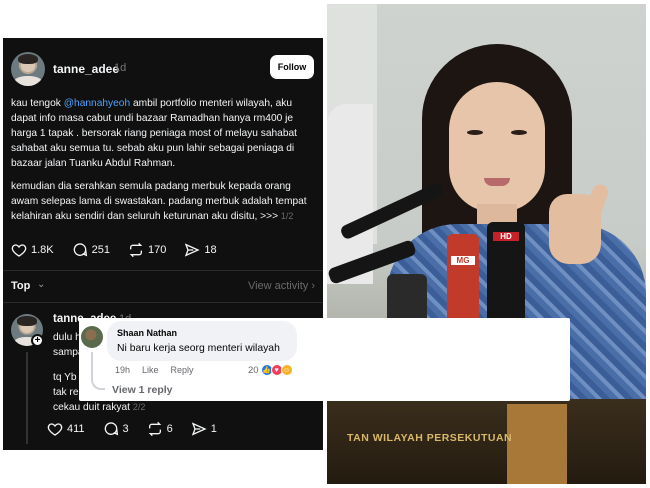  What do you see at coordinates (20, 286) in the screenshot?
I see `sort-dropdown: Top` at bounding box center [20, 286].